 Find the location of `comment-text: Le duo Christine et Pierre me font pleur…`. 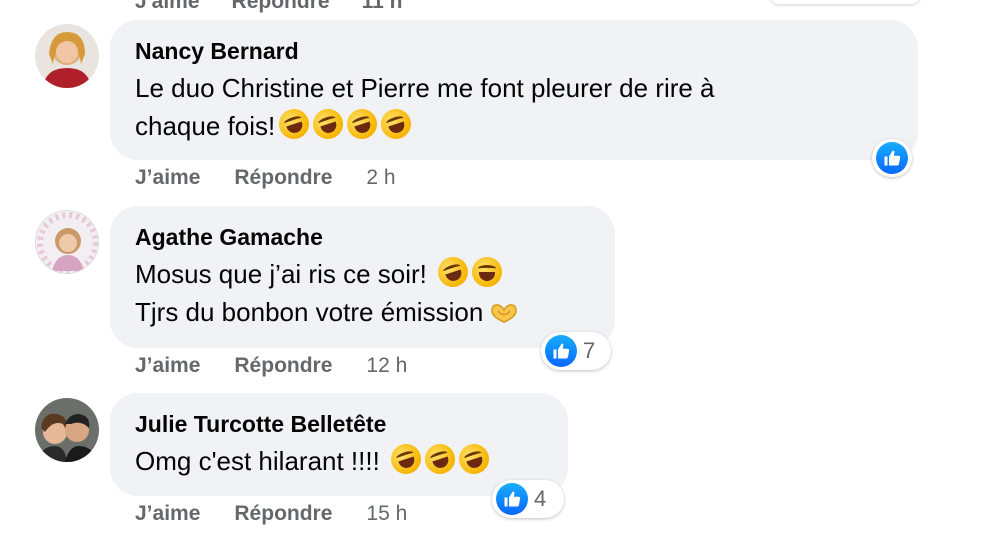

comment-text: Le duo Christine et Pierre me font pleur… is located at coordinates (513, 107).